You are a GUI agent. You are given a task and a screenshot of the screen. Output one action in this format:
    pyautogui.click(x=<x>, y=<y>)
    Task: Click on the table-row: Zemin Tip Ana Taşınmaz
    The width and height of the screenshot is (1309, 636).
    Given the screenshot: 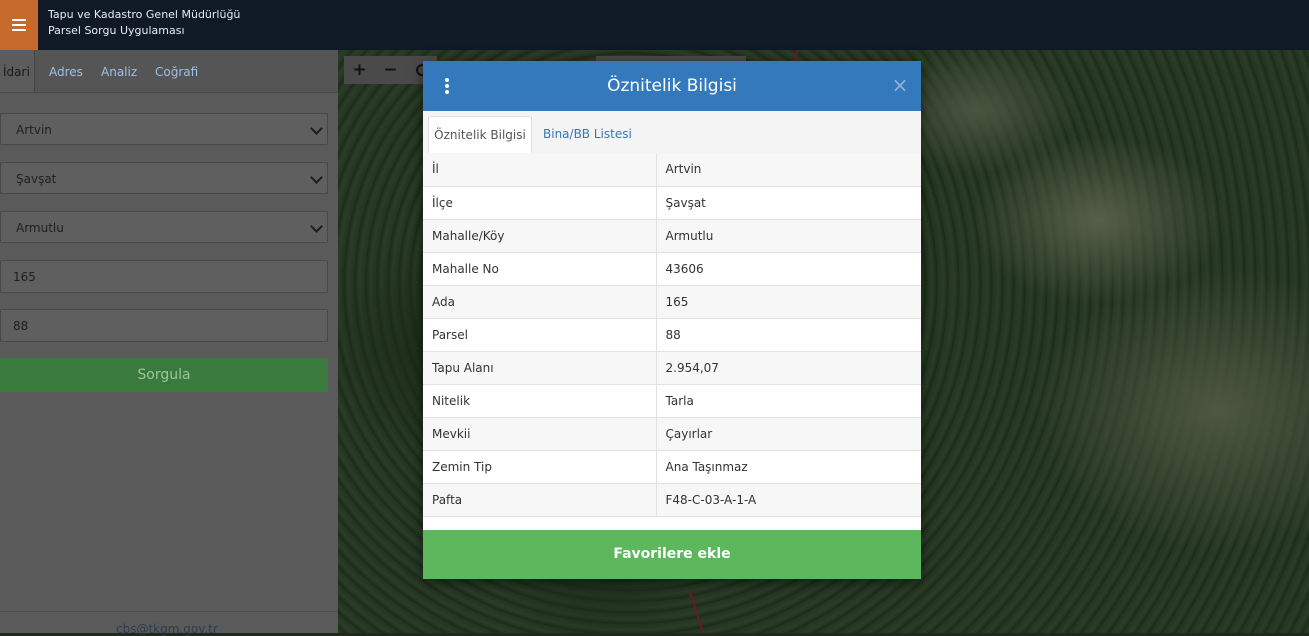 What is the action you would take?
    pyautogui.click(x=672, y=467)
    